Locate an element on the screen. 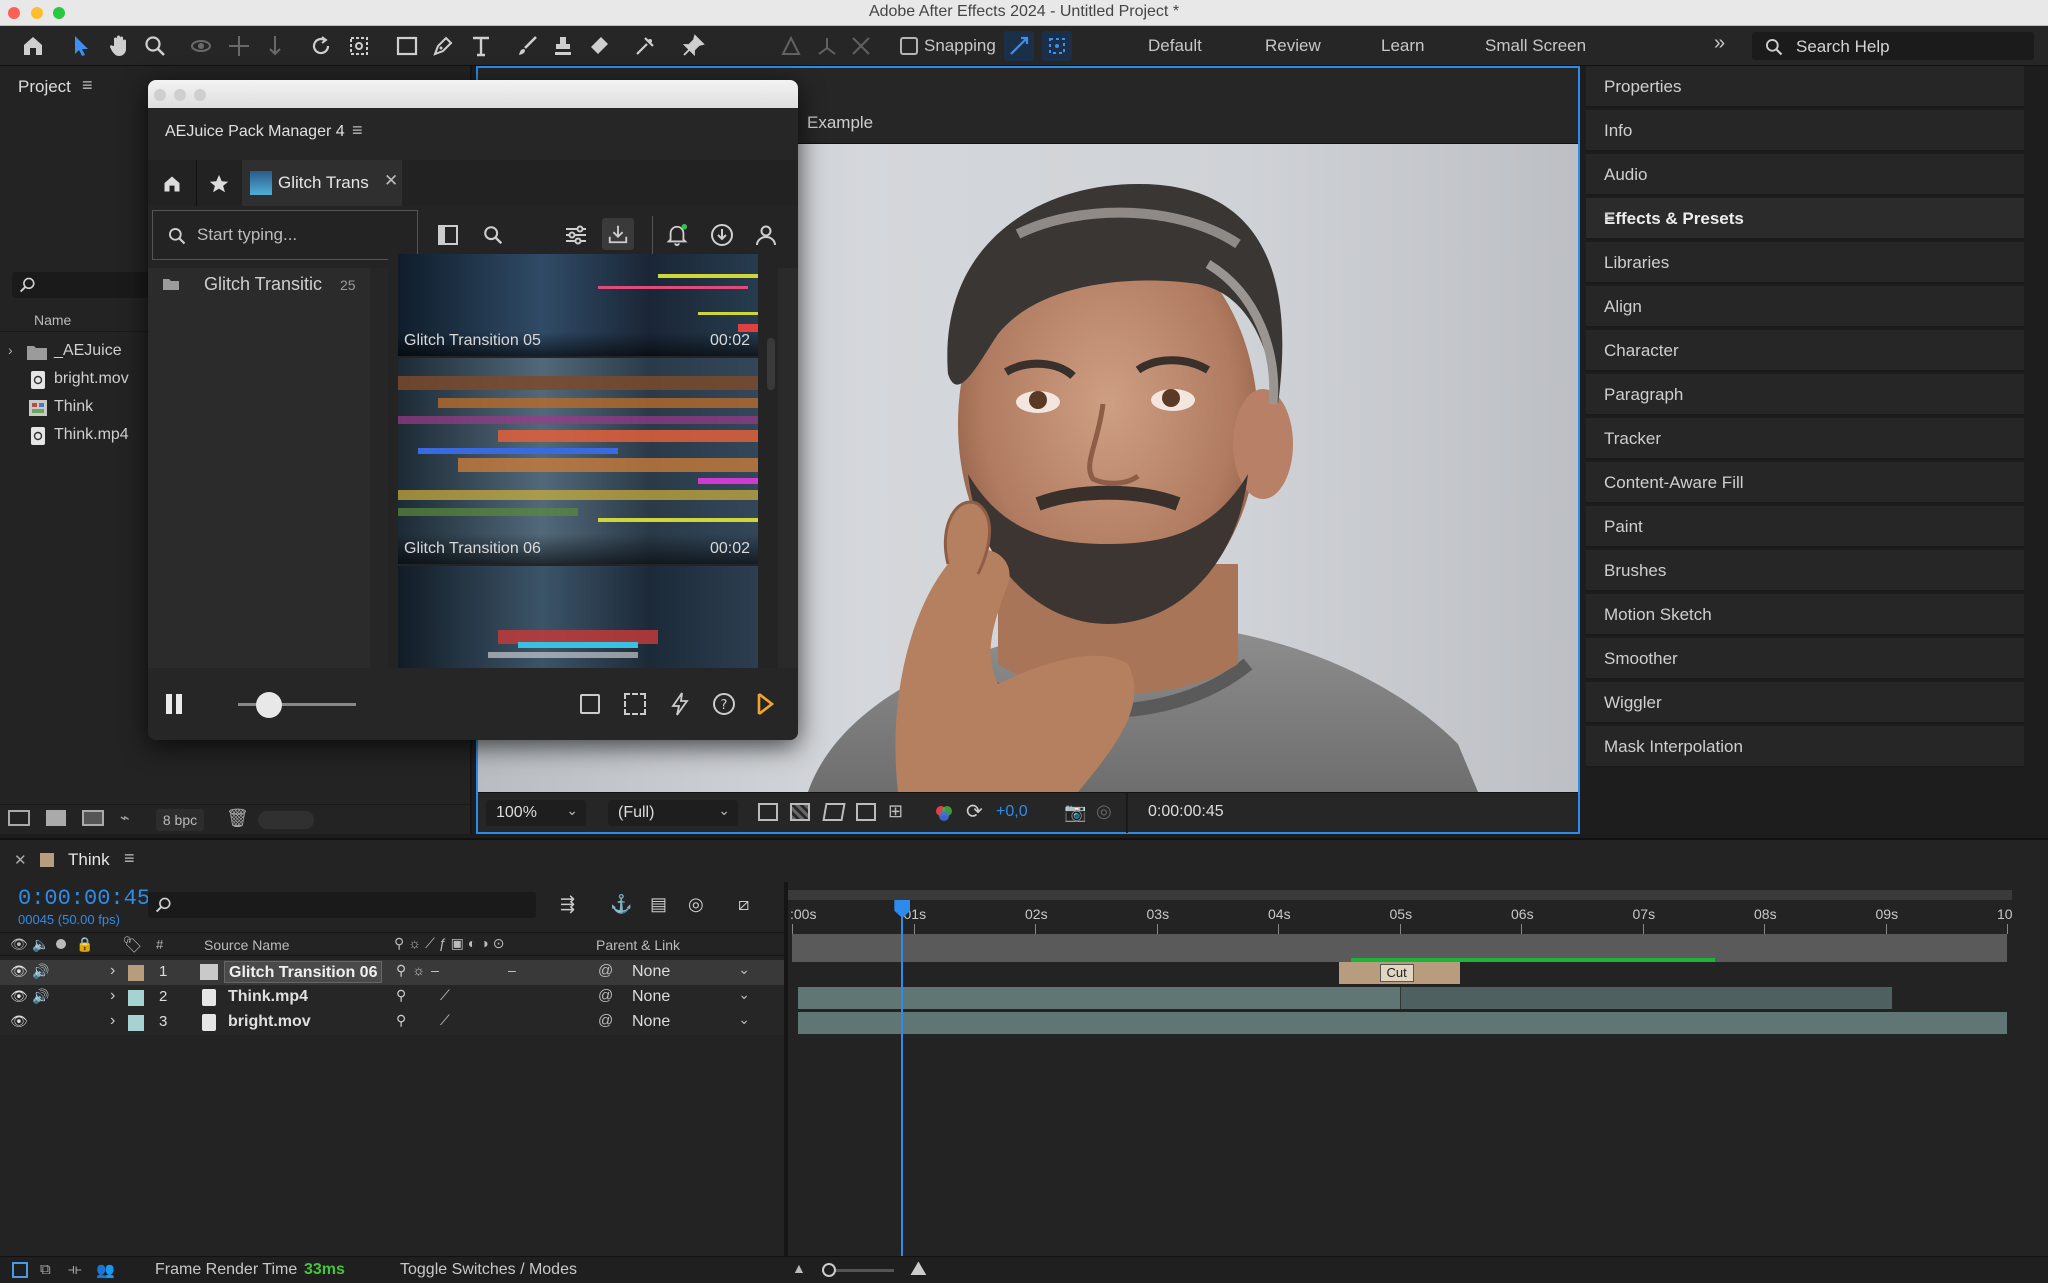  timeline-search-input is located at coordinates (342, 905).